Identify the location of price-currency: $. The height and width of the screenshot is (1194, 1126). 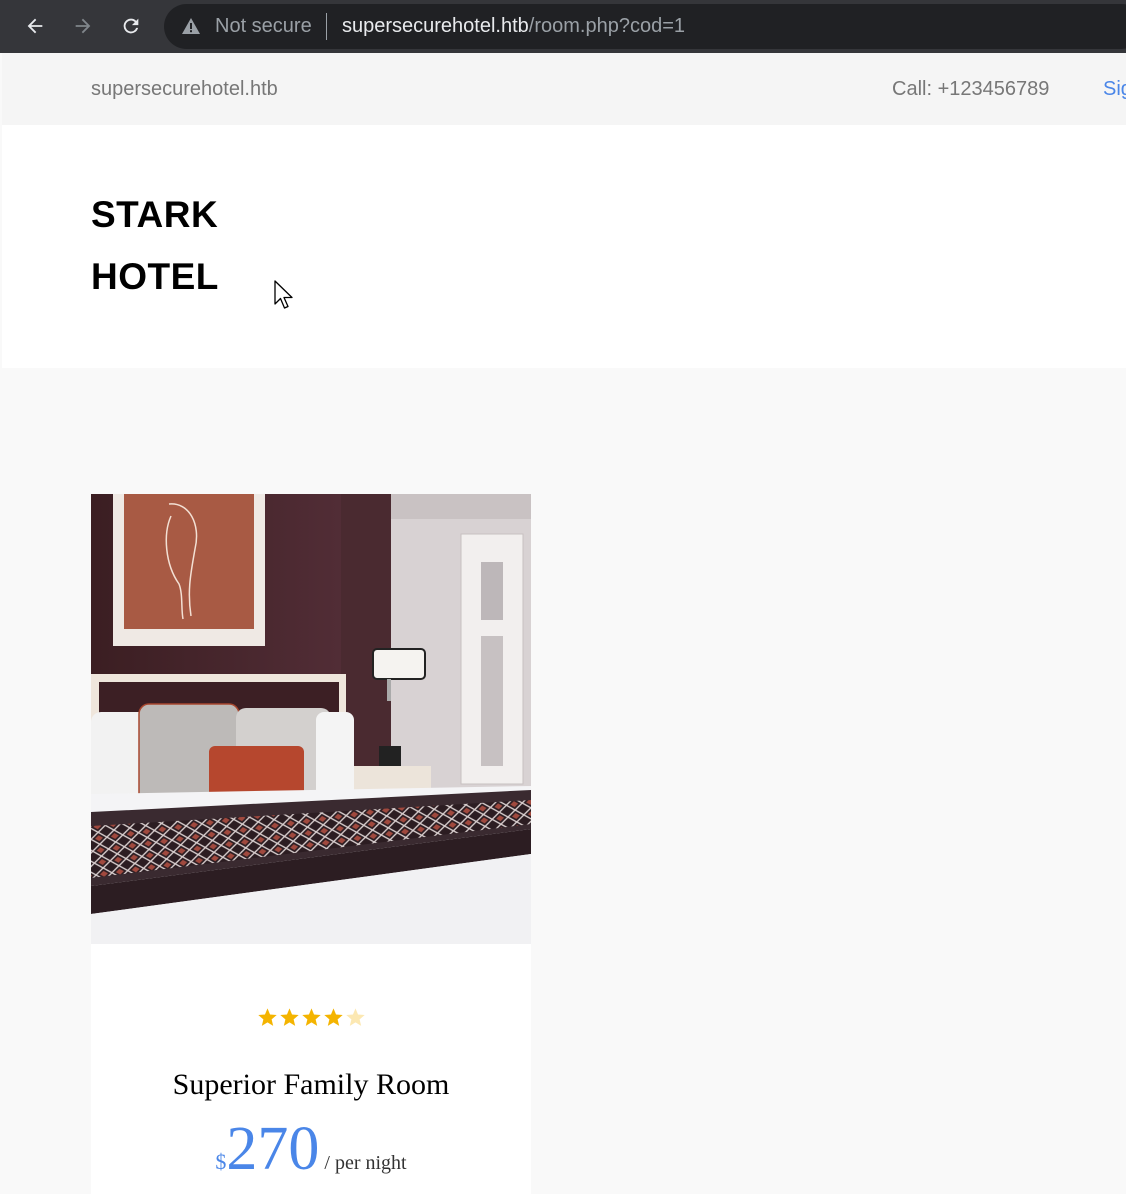
(221, 1161).